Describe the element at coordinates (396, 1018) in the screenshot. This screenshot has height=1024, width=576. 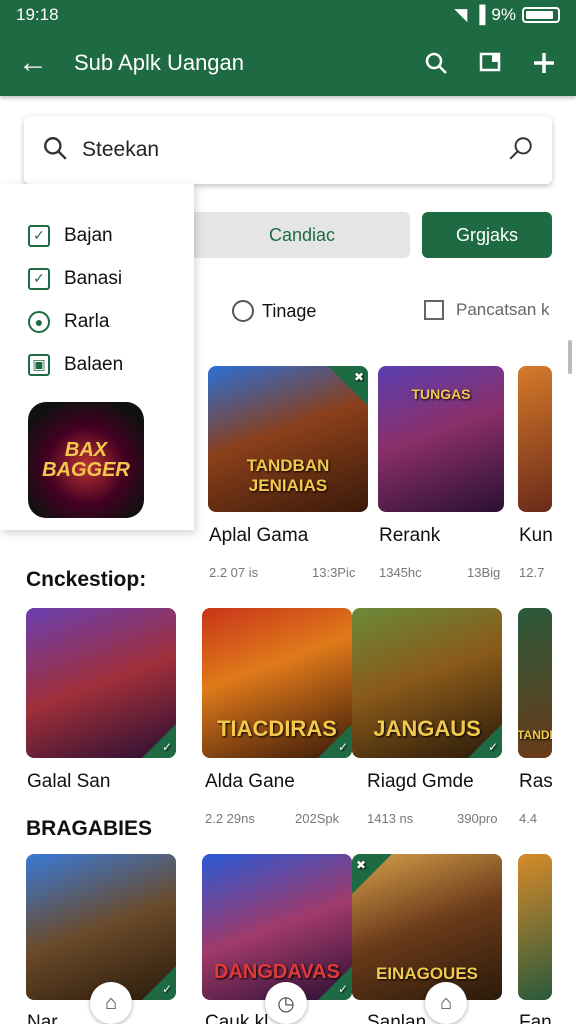
I see `game-title: Sanlan` at that location.